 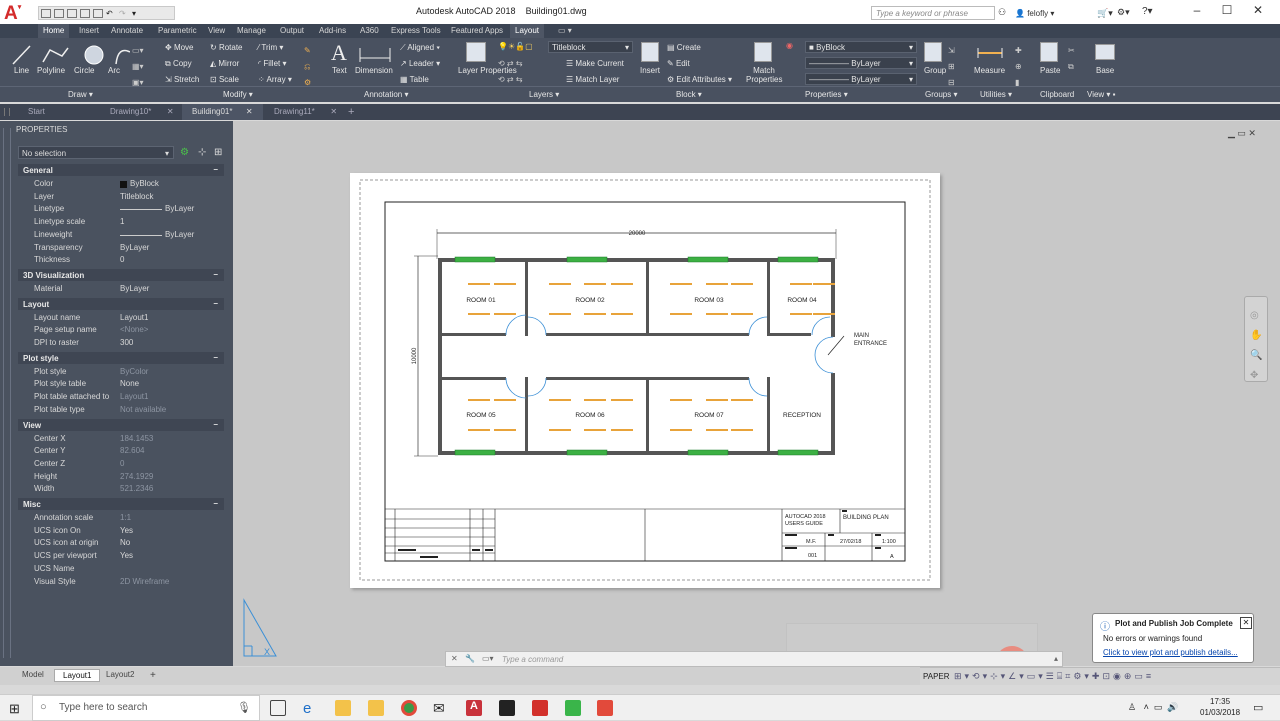 What do you see at coordinates (1227, 12) in the screenshot?
I see `maximize-button: ☐` at bounding box center [1227, 12].